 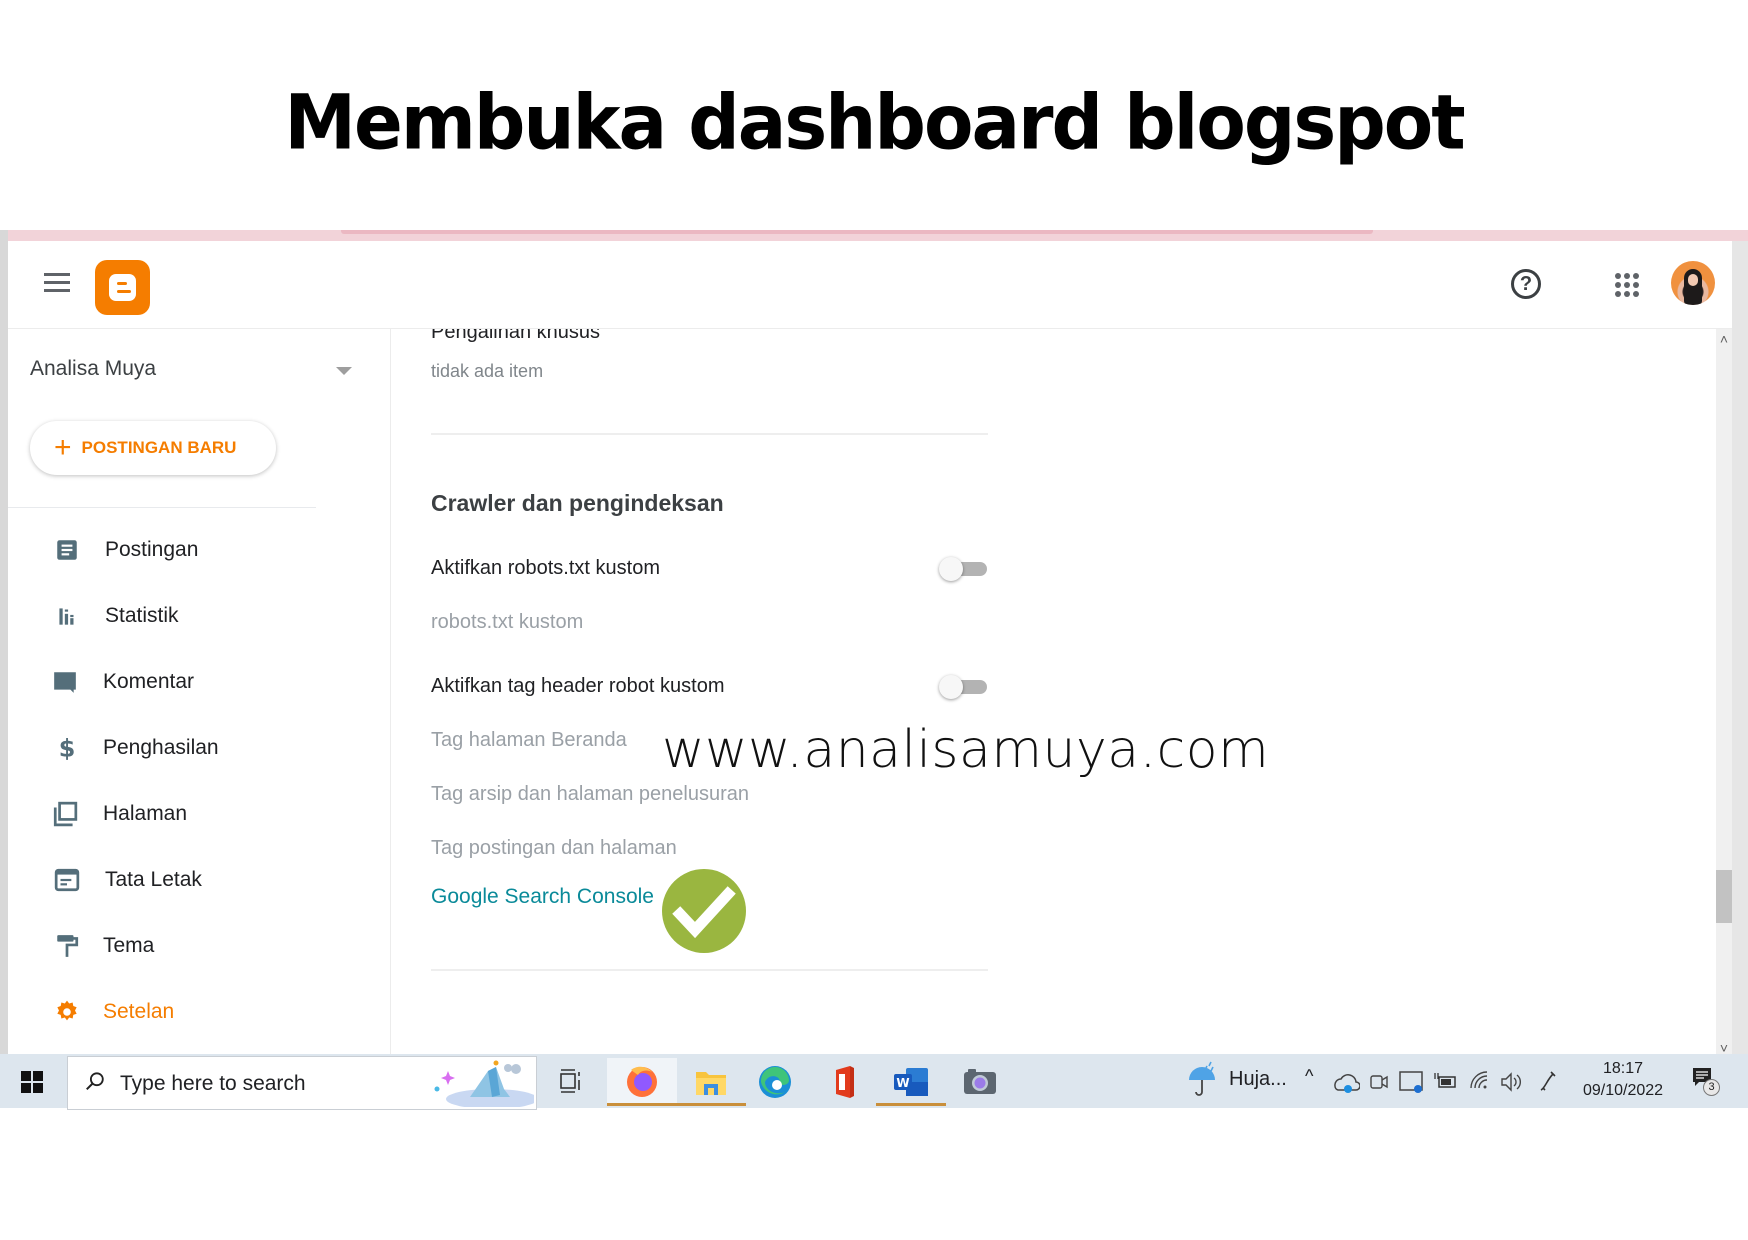 What do you see at coordinates (1724, 896) in the screenshot?
I see `scrollbar-thumb` at bounding box center [1724, 896].